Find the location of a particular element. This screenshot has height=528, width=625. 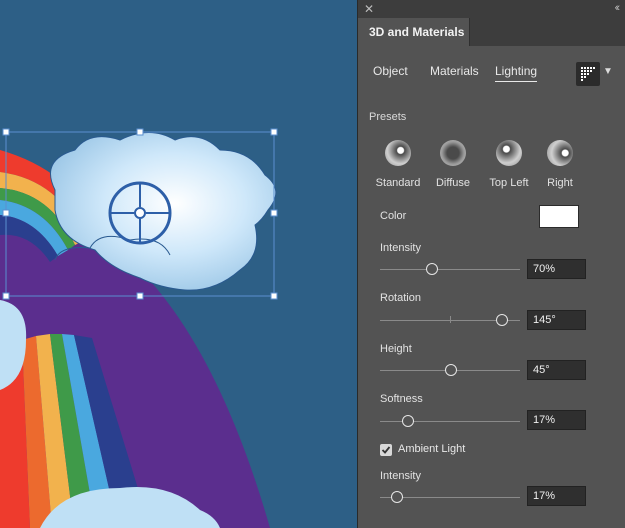

subtab-lighting: Lighting is located at coordinates (516, 73).